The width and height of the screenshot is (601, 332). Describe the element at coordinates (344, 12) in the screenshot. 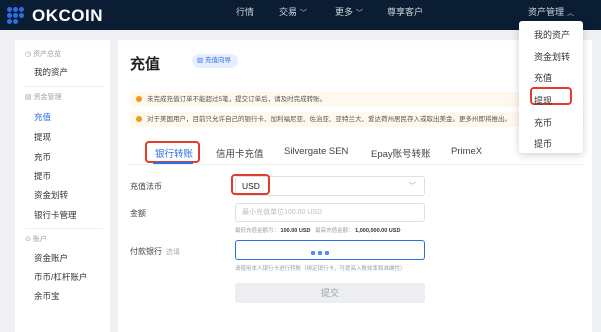

I see `nav-more-label: 更多` at that location.